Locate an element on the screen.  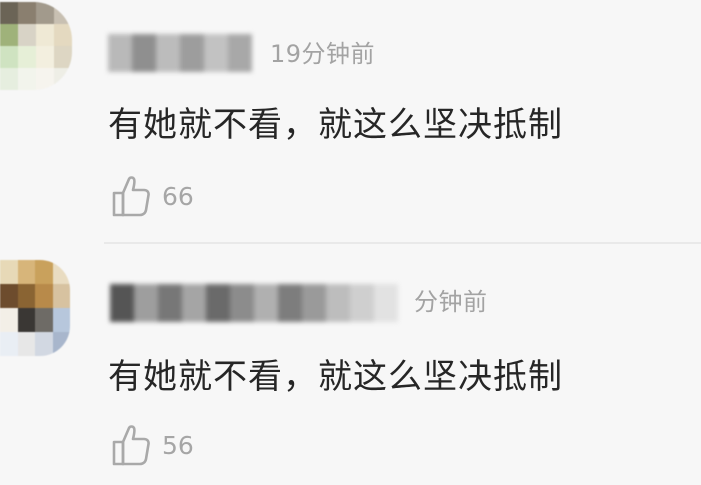
comment-time: 分钟前 is located at coordinates (451, 302).